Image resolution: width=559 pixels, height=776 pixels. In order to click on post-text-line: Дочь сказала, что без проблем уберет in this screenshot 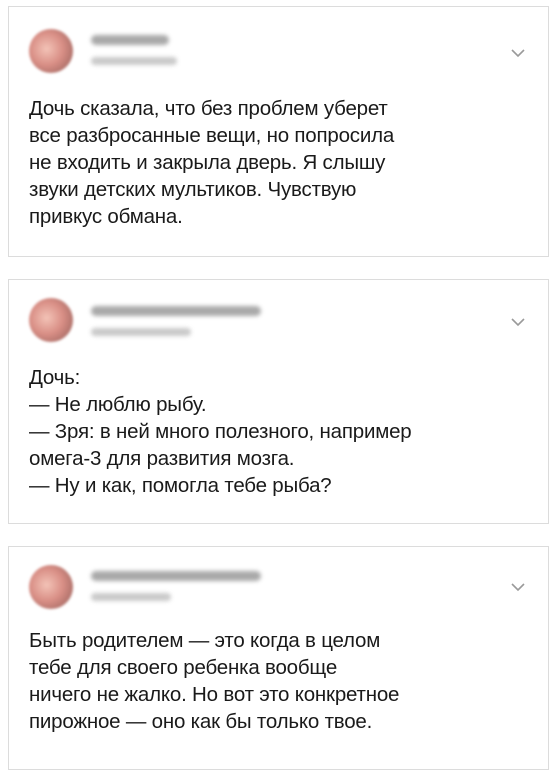, I will do `click(208, 108)`.